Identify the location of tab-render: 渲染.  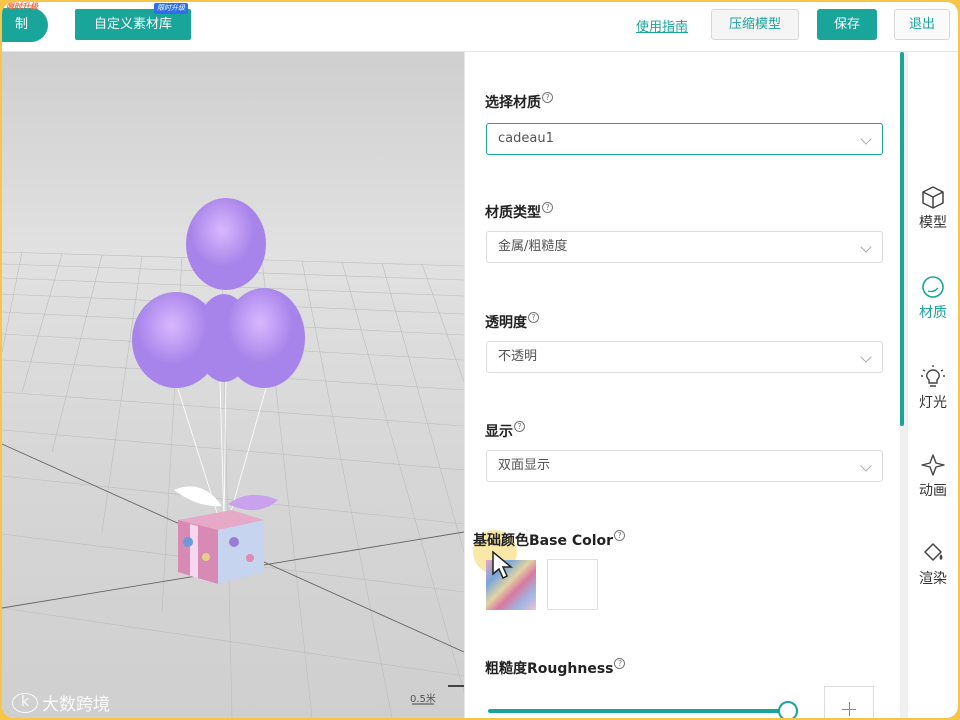
(933, 577).